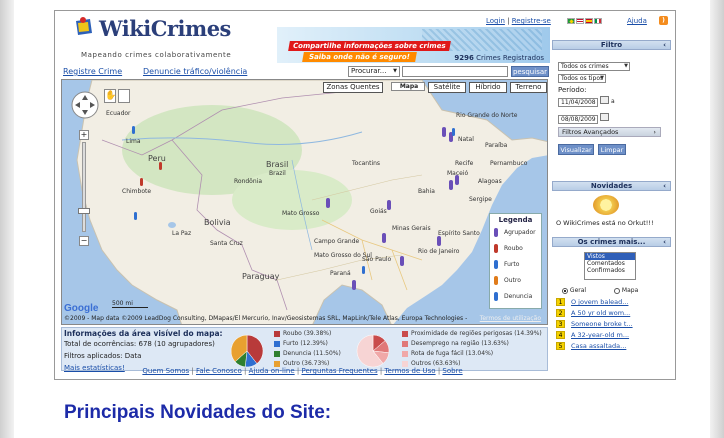 The width and height of the screenshot is (724, 438). What do you see at coordinates (612, 149) in the screenshot?
I see `clear-button: Limpar` at bounding box center [612, 149].